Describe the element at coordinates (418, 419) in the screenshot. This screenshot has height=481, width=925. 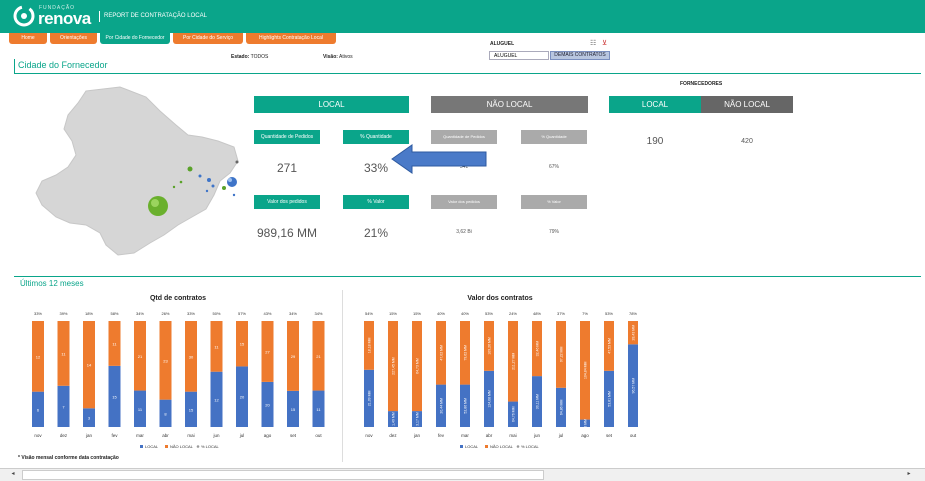
I see `bar-local-label: 3,17 MM` at that location.